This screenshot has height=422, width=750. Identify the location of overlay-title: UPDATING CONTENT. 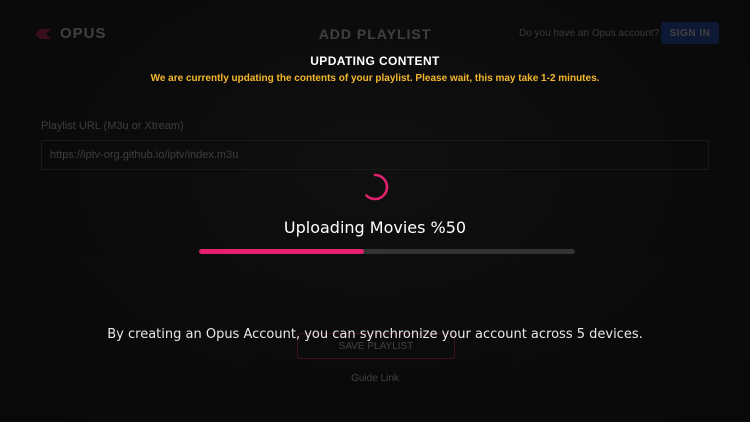
(375, 61).